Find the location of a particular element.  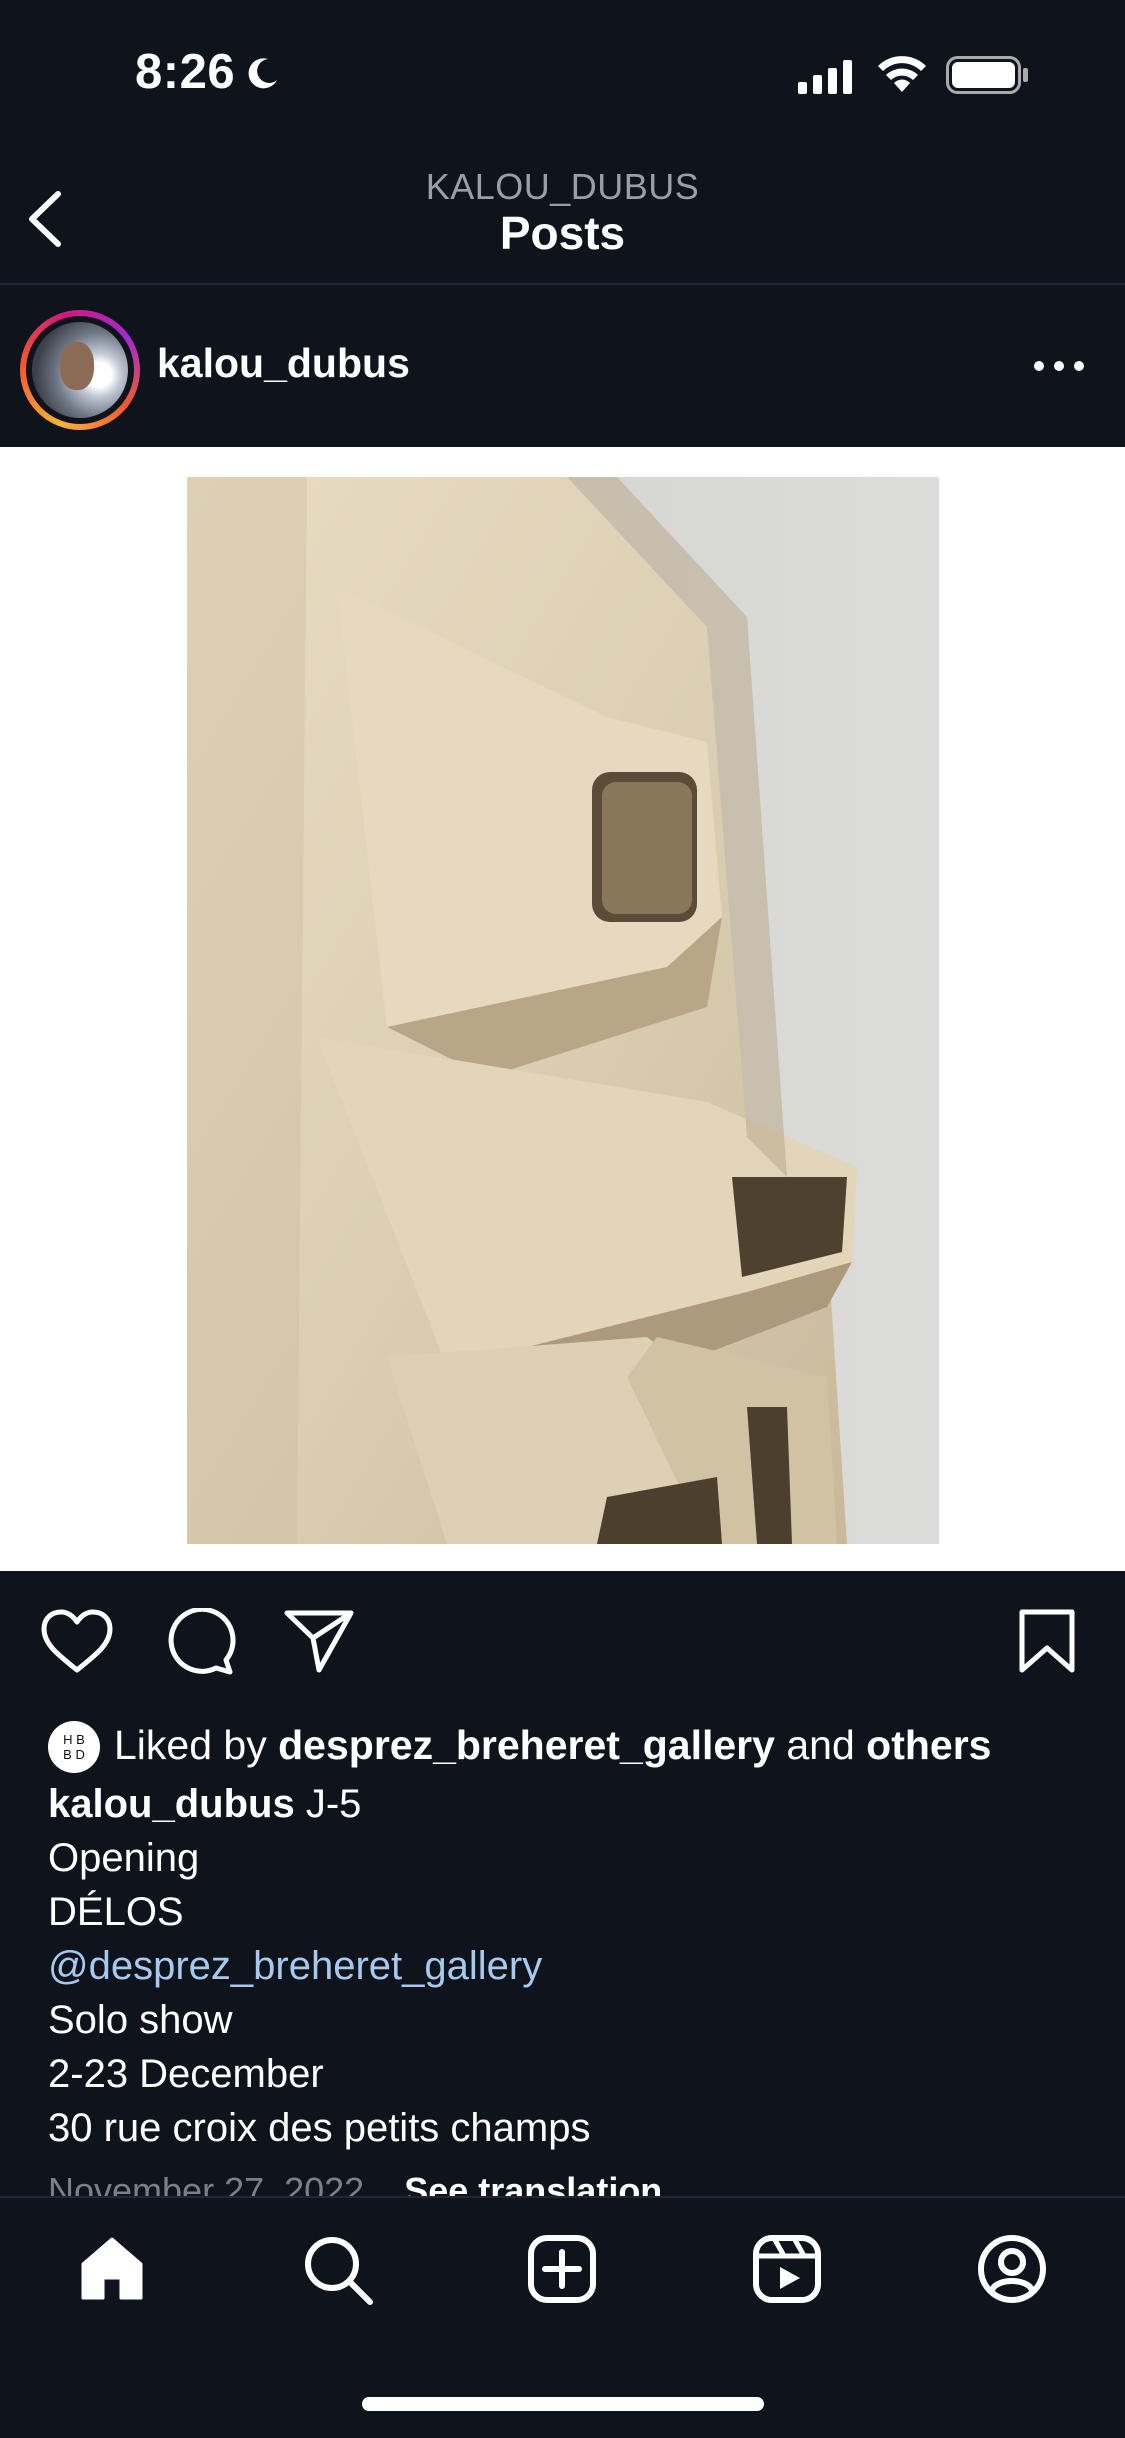

caption-username: kalou_dubus is located at coordinates (171, 1804).